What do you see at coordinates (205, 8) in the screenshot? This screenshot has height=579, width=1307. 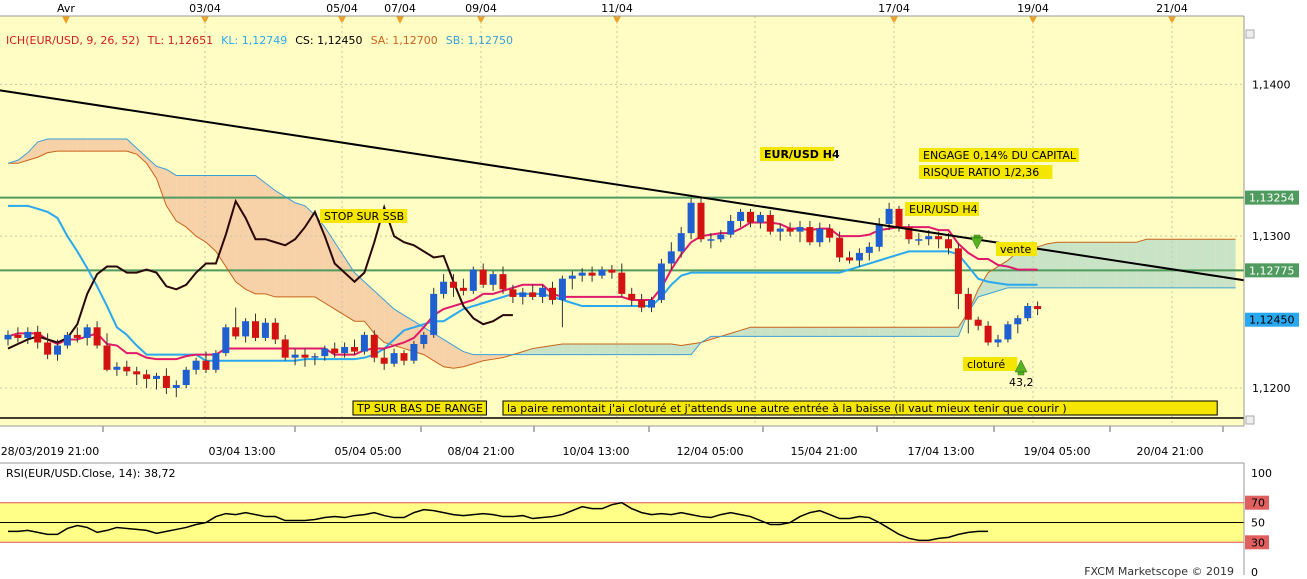 I see `top-date-label: 03/04` at bounding box center [205, 8].